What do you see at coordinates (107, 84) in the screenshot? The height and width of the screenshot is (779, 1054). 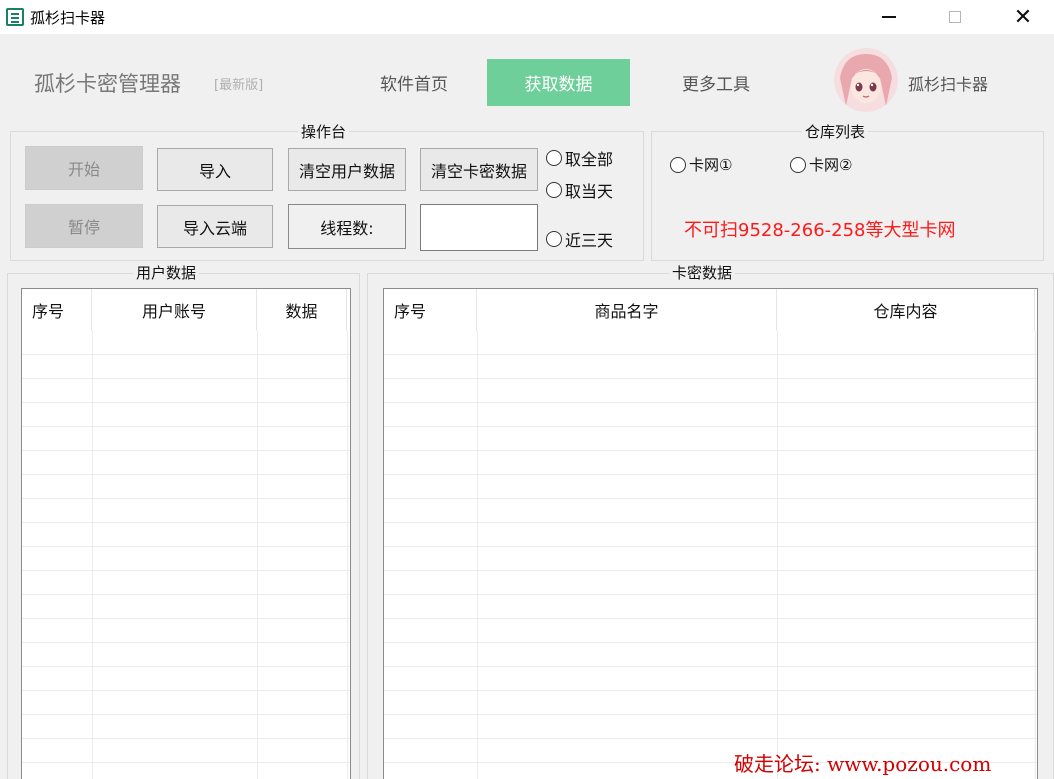 I see `brand-title: 孤杉卡密管理器` at bounding box center [107, 84].